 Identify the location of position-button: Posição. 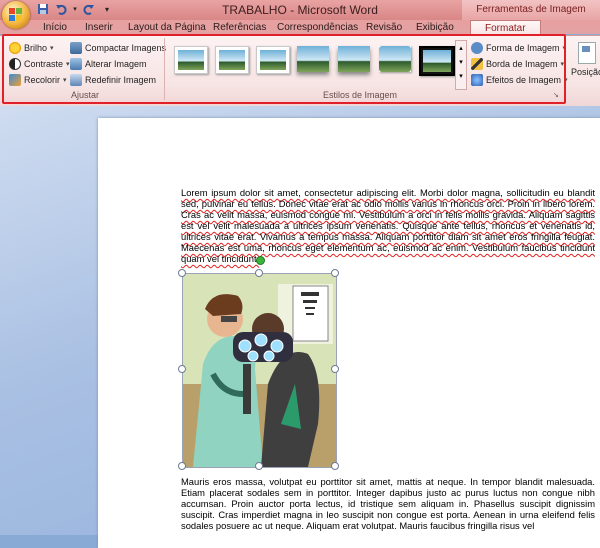
(585, 72).